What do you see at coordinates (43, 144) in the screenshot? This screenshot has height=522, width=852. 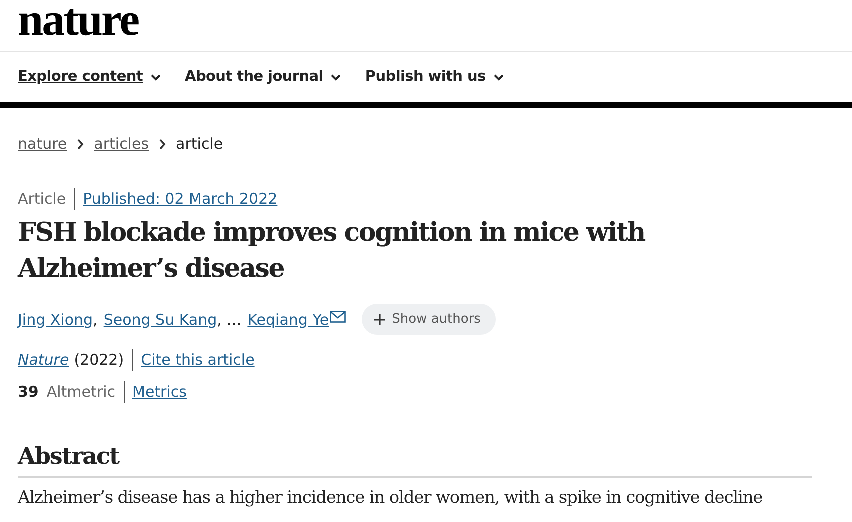 I see `breadcrumb-link: nature` at bounding box center [43, 144].